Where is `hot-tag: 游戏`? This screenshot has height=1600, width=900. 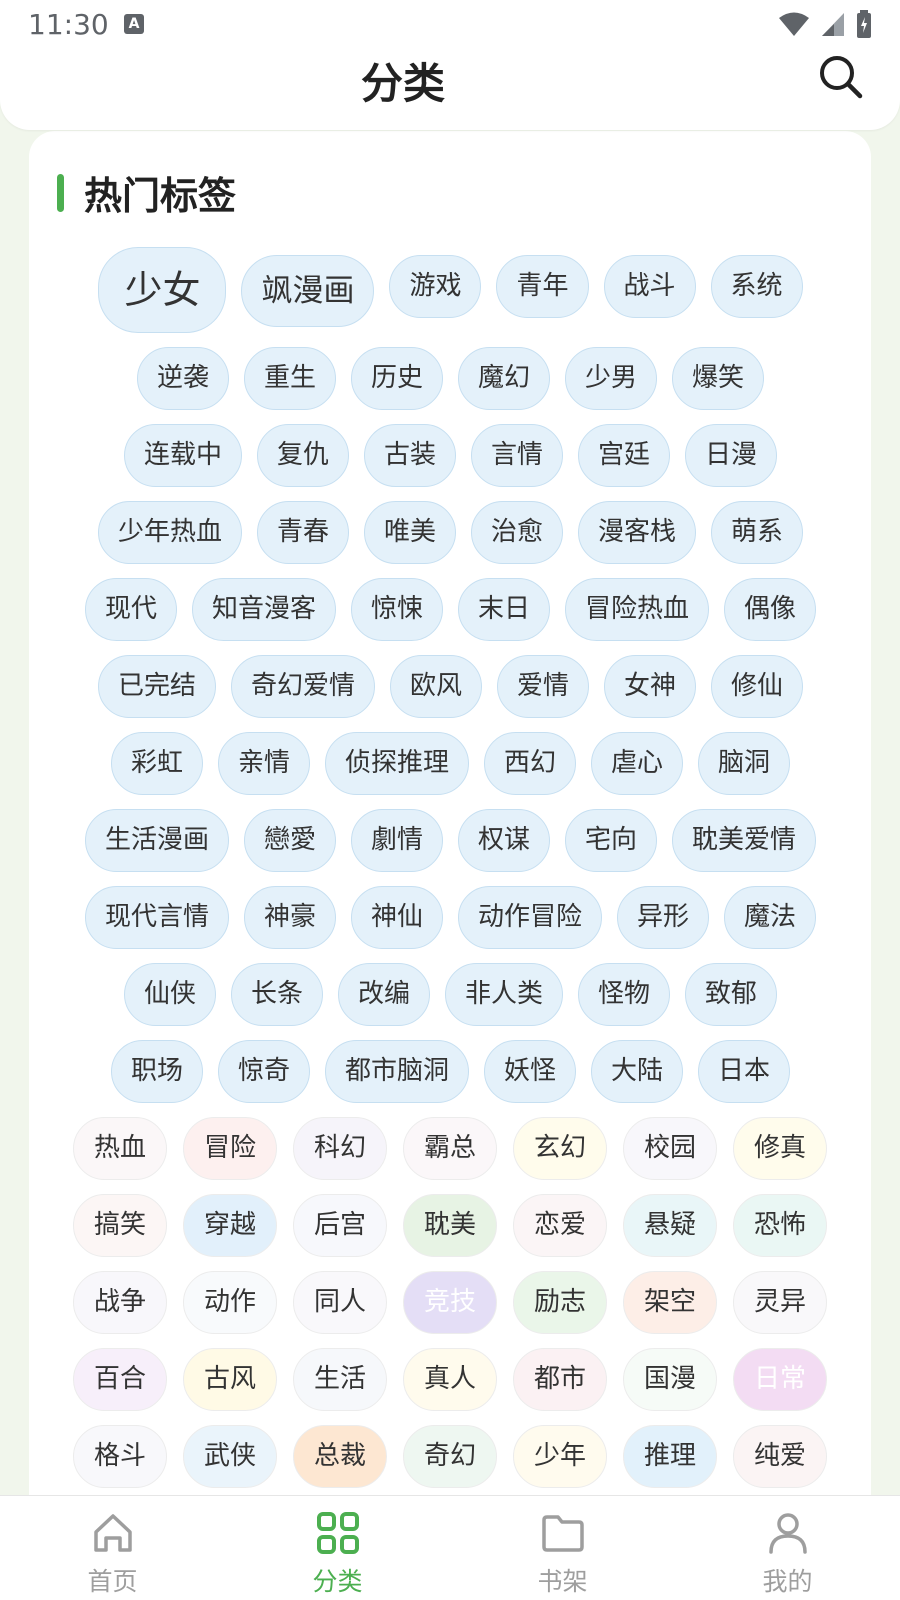
hot-tag: 游戏 is located at coordinates (435, 286).